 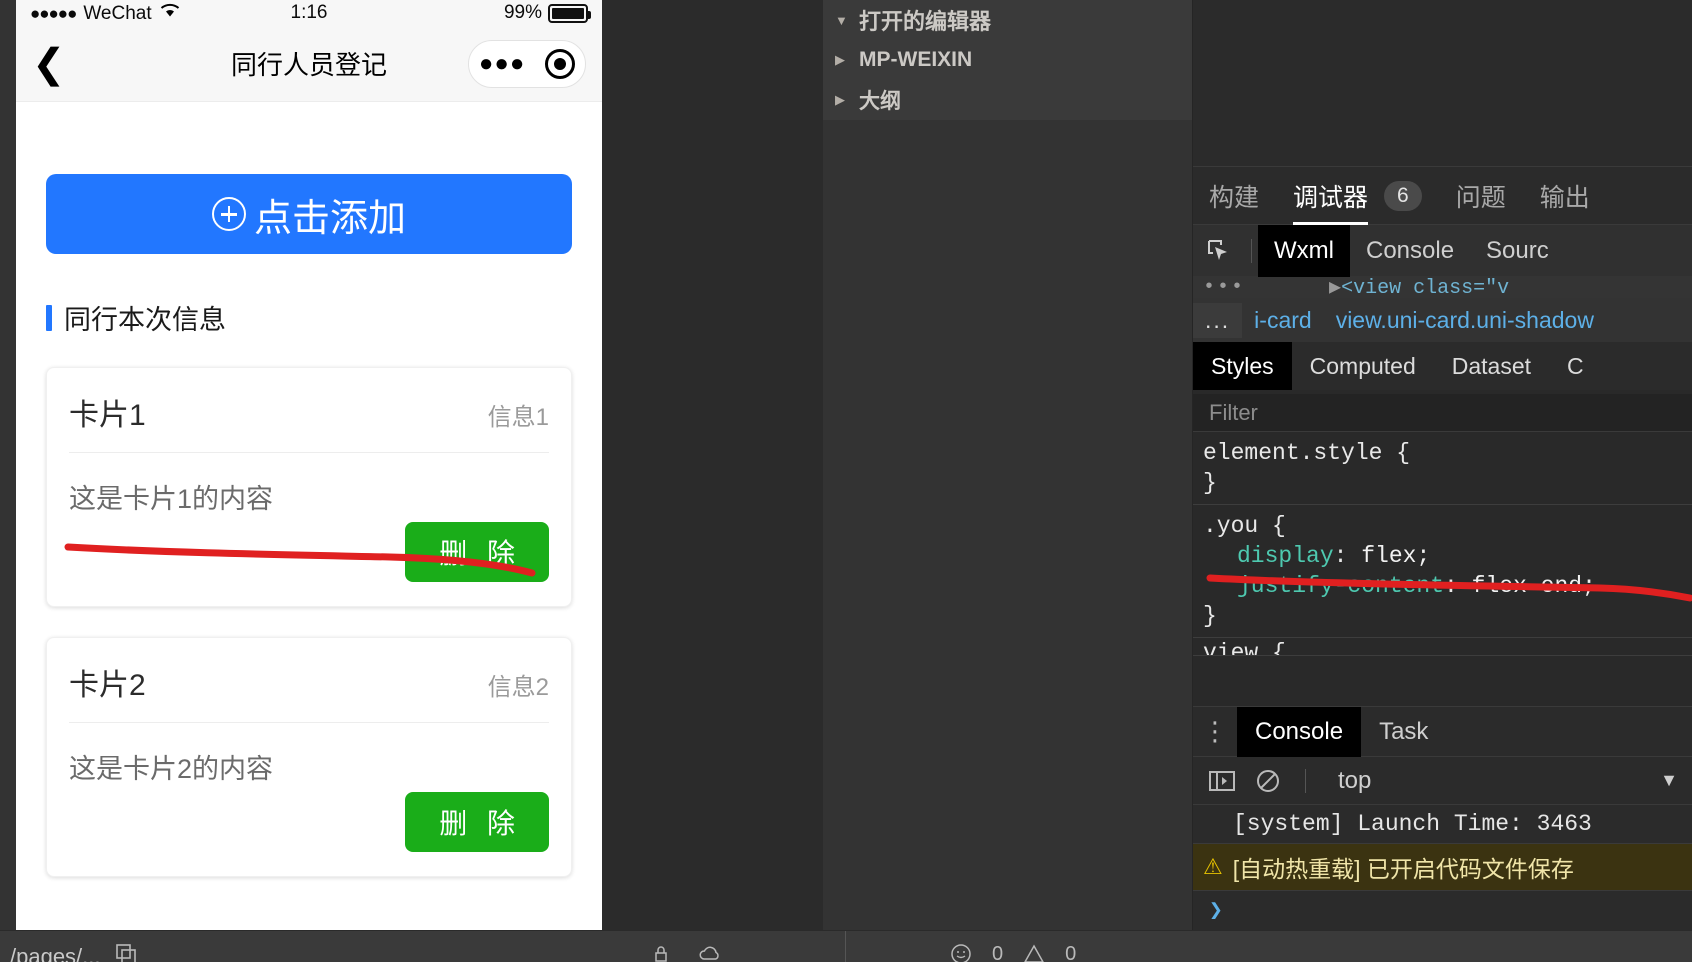 I want to click on subtab-sources: Sourc, so click(x=1517, y=251).